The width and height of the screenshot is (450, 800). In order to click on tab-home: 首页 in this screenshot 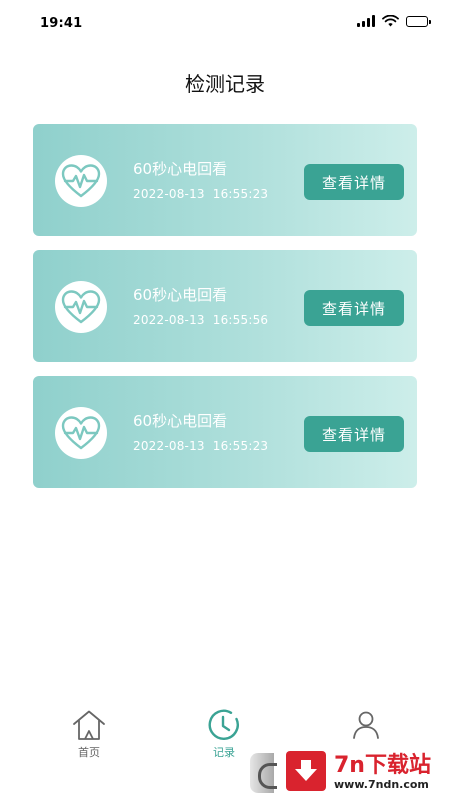, I will do `click(89, 734)`.